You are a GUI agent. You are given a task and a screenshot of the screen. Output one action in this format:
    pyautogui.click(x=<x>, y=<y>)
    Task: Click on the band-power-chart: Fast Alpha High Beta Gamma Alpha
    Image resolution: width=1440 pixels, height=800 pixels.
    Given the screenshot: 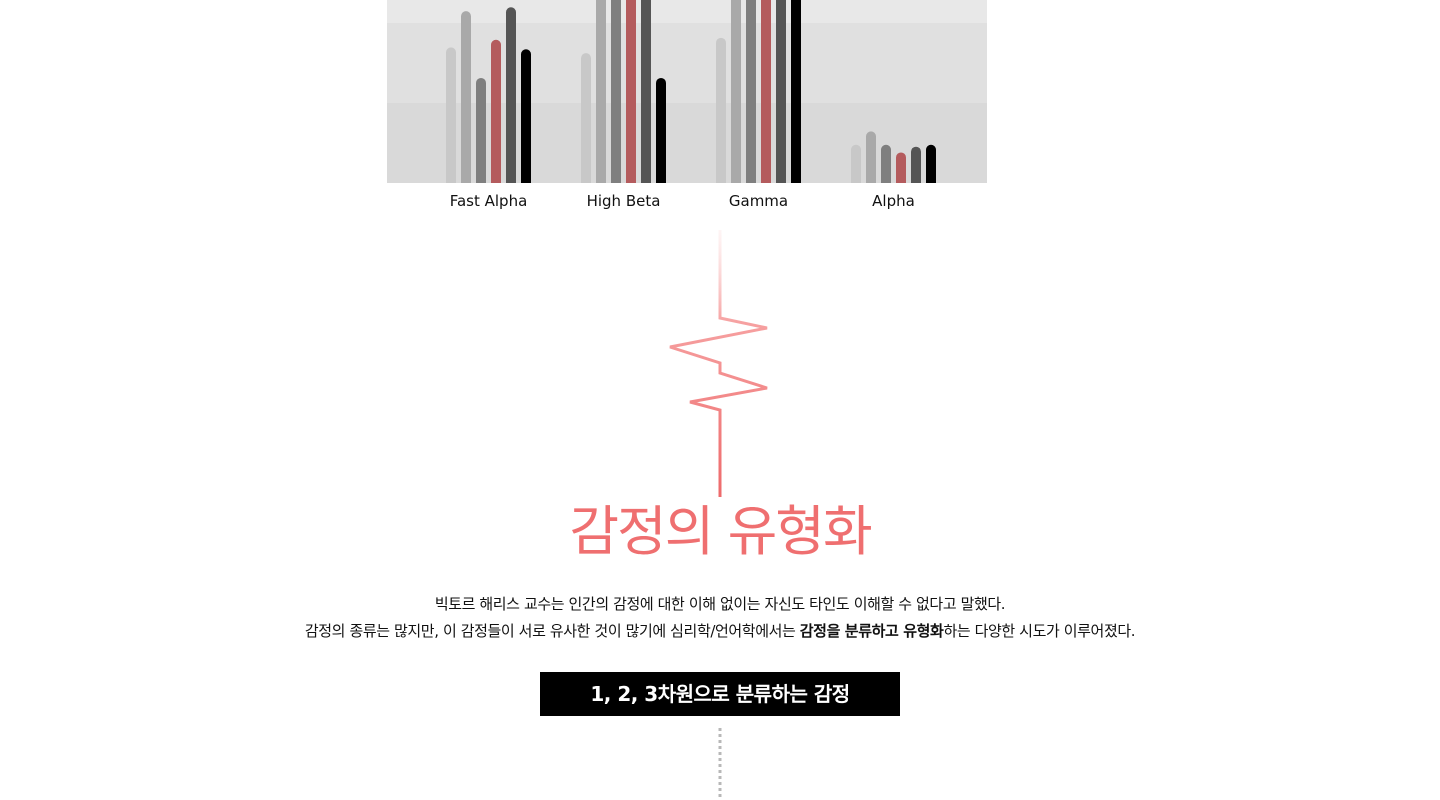 What is the action you would take?
    pyautogui.click(x=687, y=110)
    